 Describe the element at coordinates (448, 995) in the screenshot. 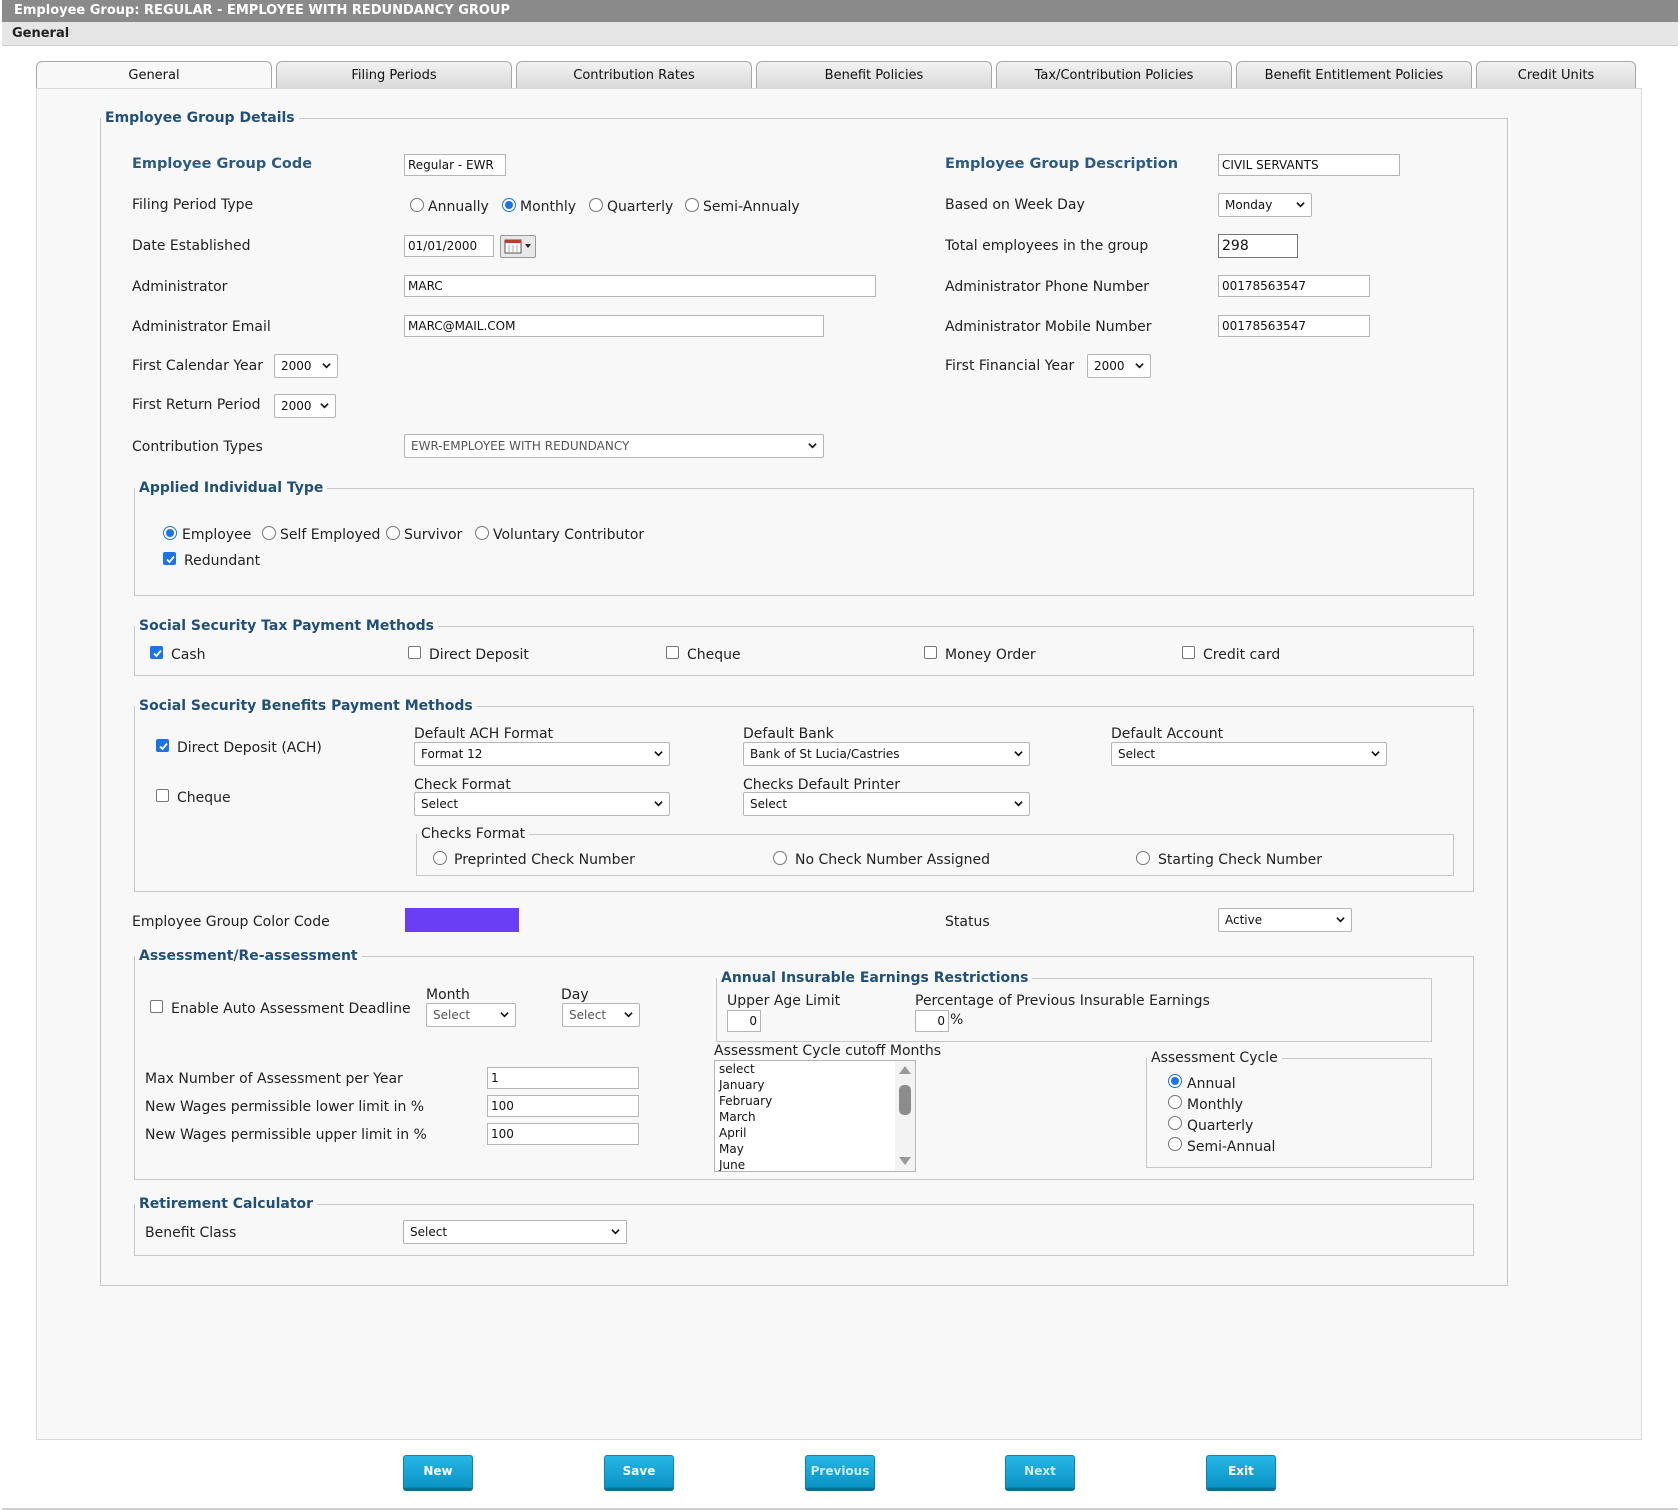

I see `month-label: Month` at that location.